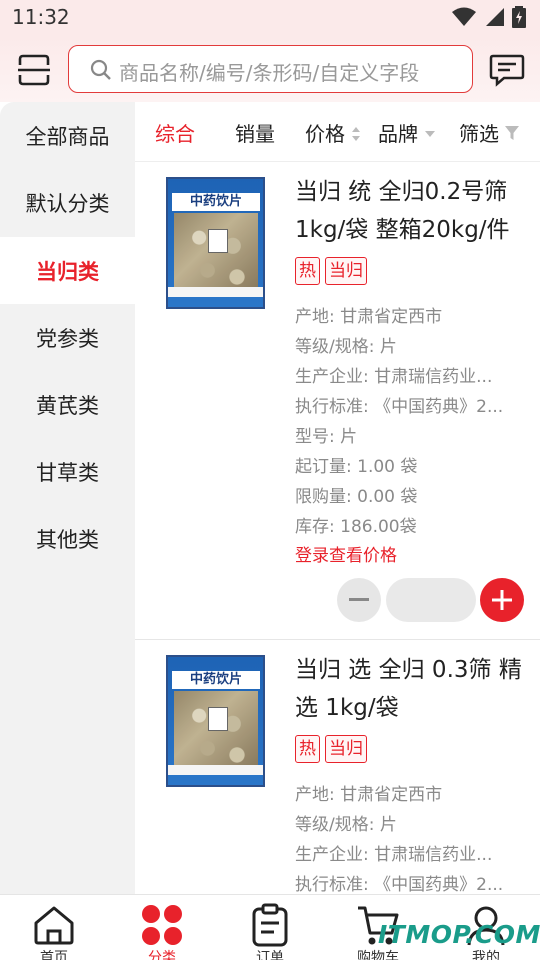  I want to click on product-min-order: 起订量: 1.00 袋, so click(356, 467).